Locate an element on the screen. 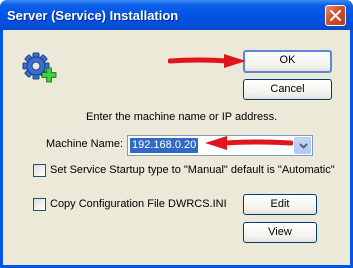  copy-config-label: Copy Configuration File DWRCS.INI is located at coordinates (138, 204).